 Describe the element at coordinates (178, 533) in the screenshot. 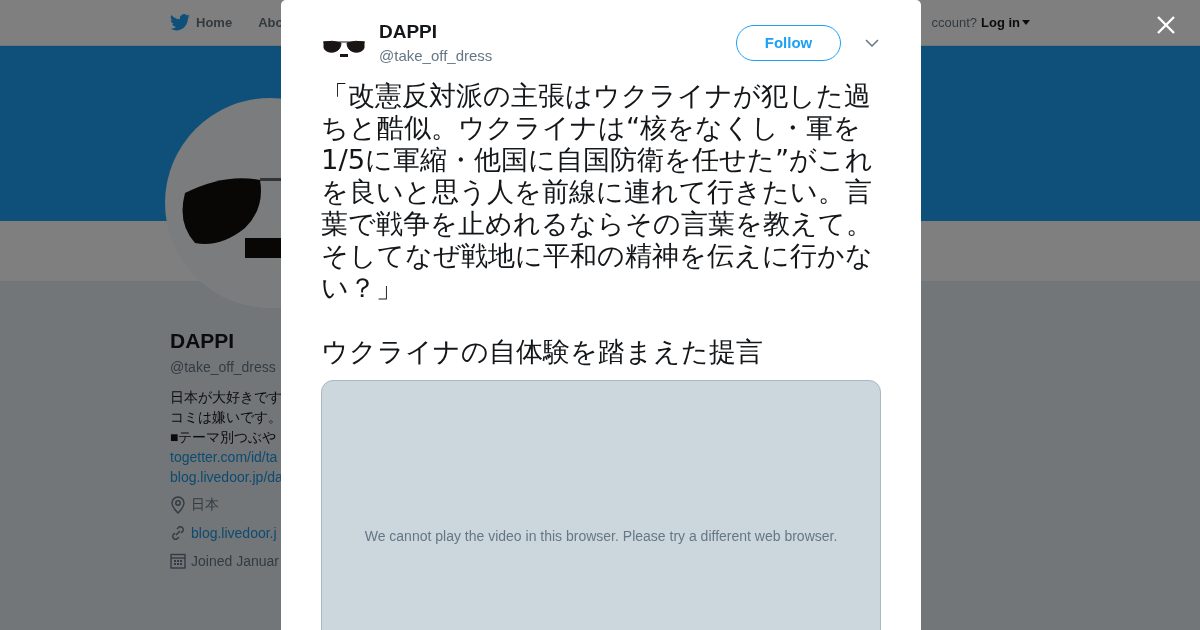

I see `link-icon` at that location.